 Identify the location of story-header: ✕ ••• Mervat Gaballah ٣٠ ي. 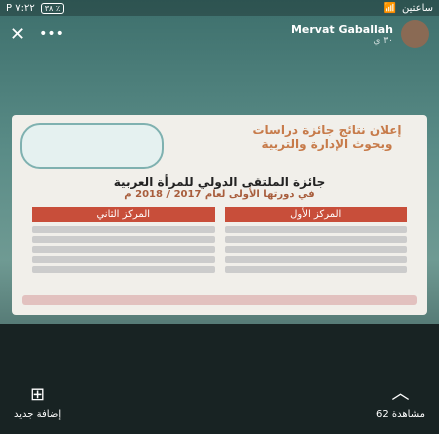
(219, 34).